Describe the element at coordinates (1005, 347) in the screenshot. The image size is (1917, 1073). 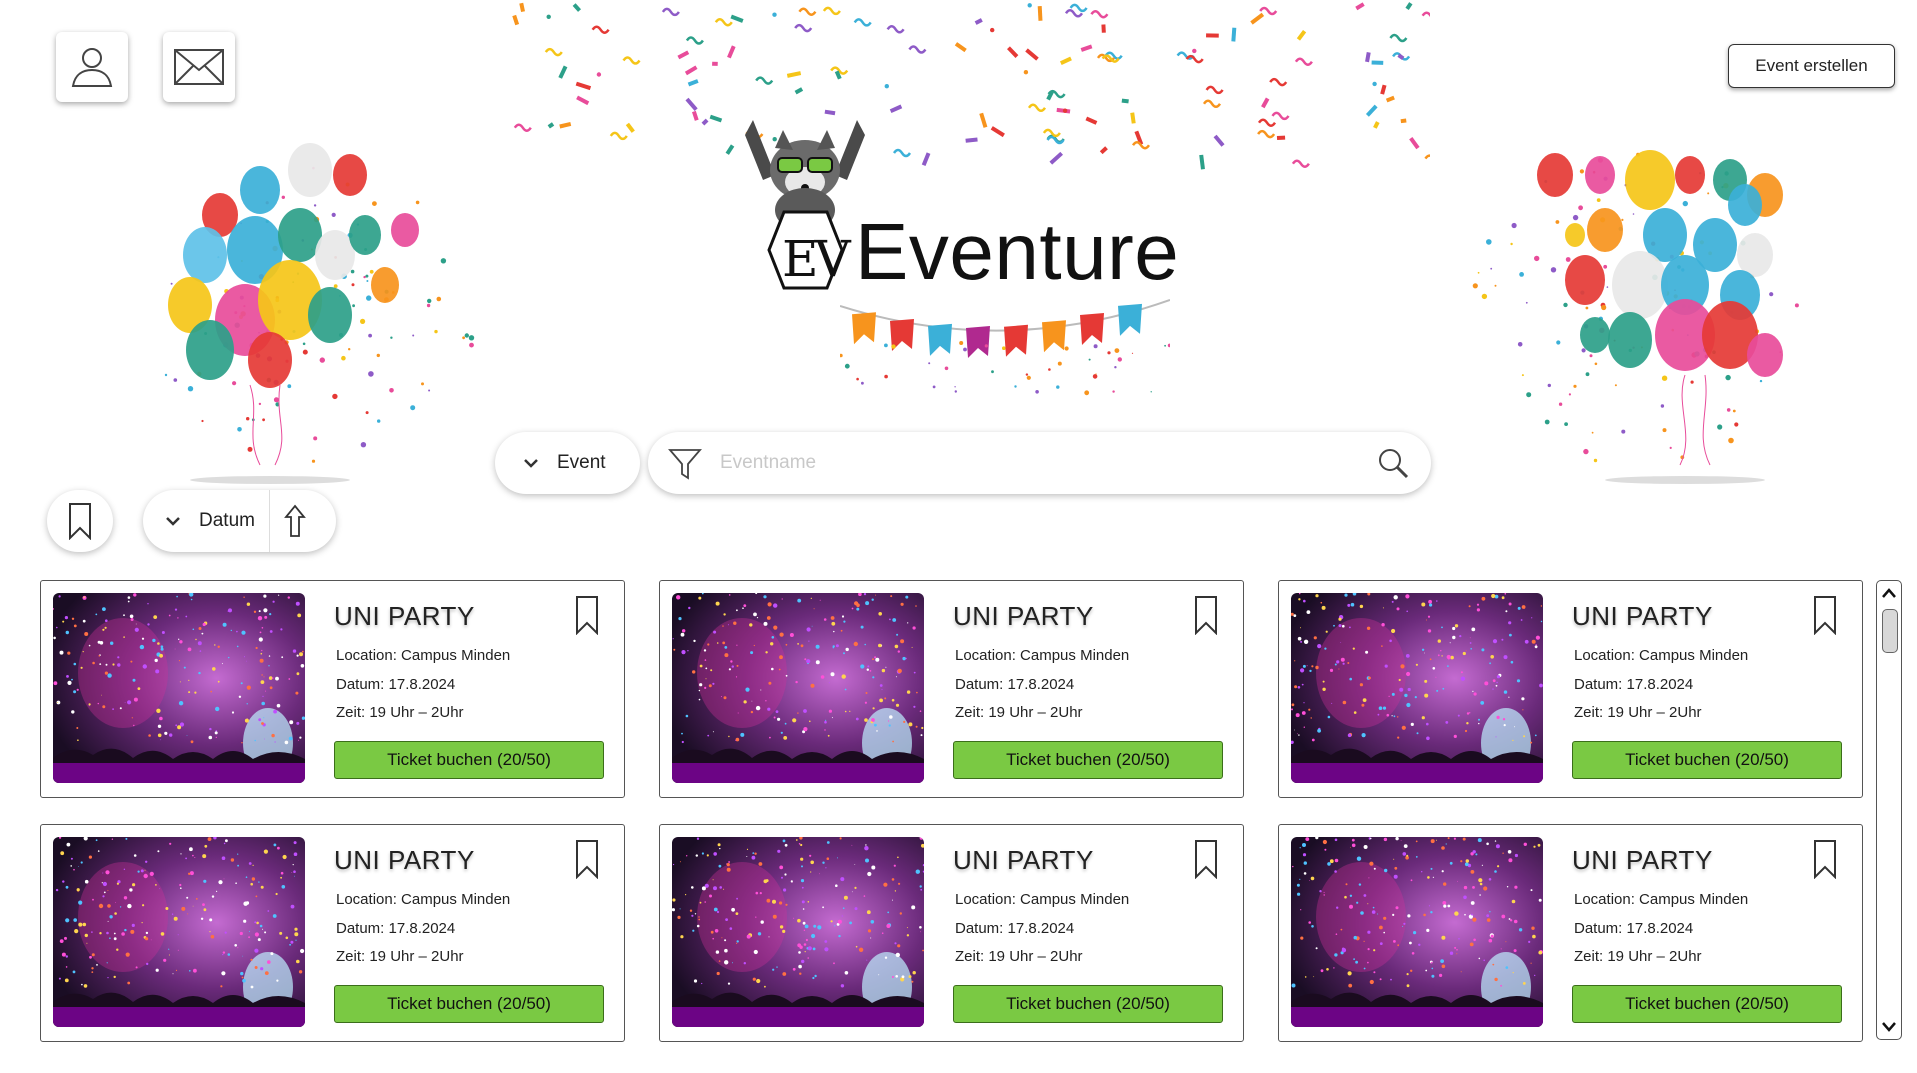
I see `bunting-decoration` at that location.